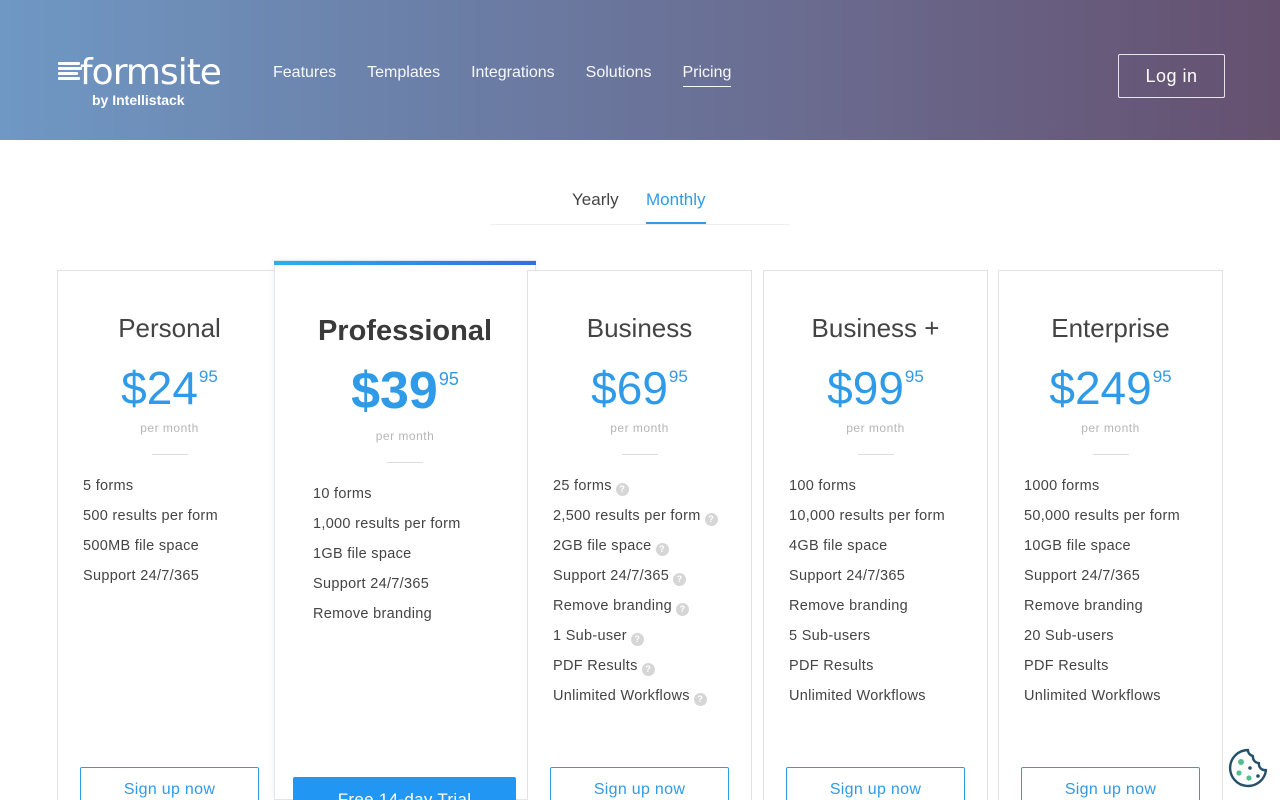 Image resolution: width=1280 pixels, height=800 pixels. I want to click on feature-text: 500MB file space, so click(141, 546).